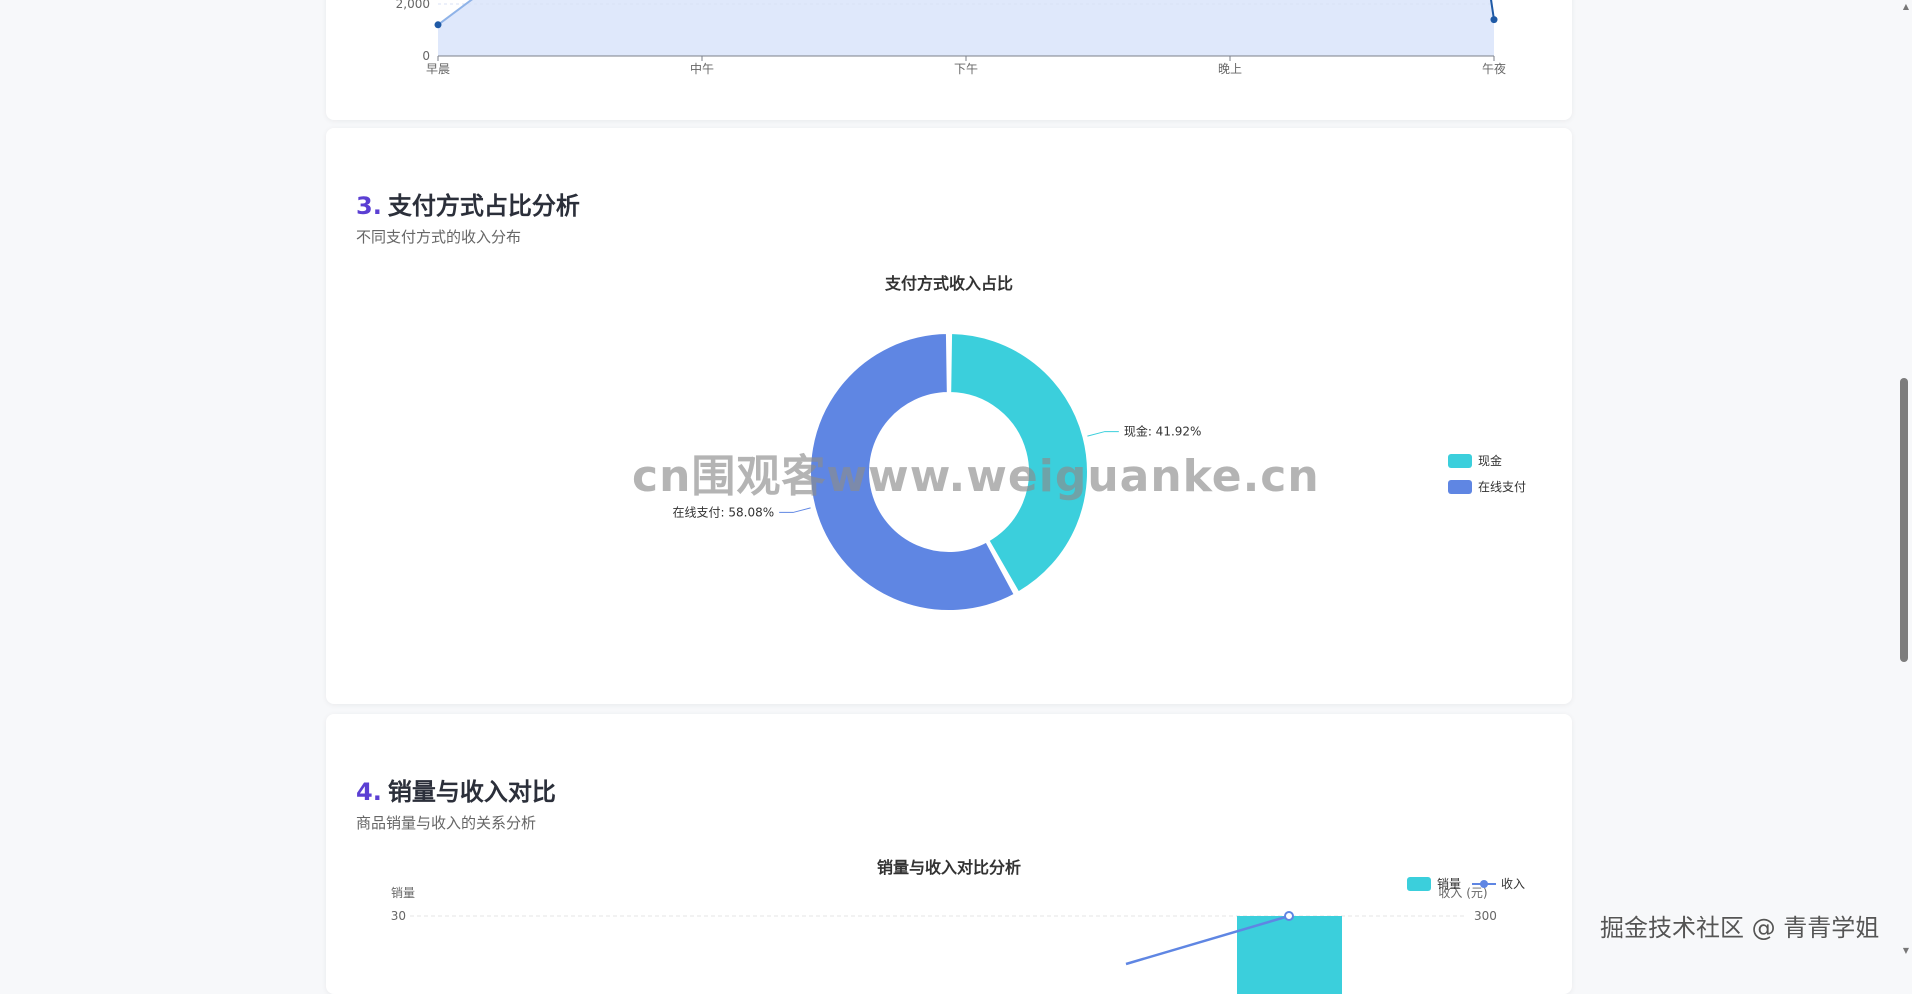  Describe the element at coordinates (1513, 884) in the screenshot. I see `legend-label-income: 收入` at that location.